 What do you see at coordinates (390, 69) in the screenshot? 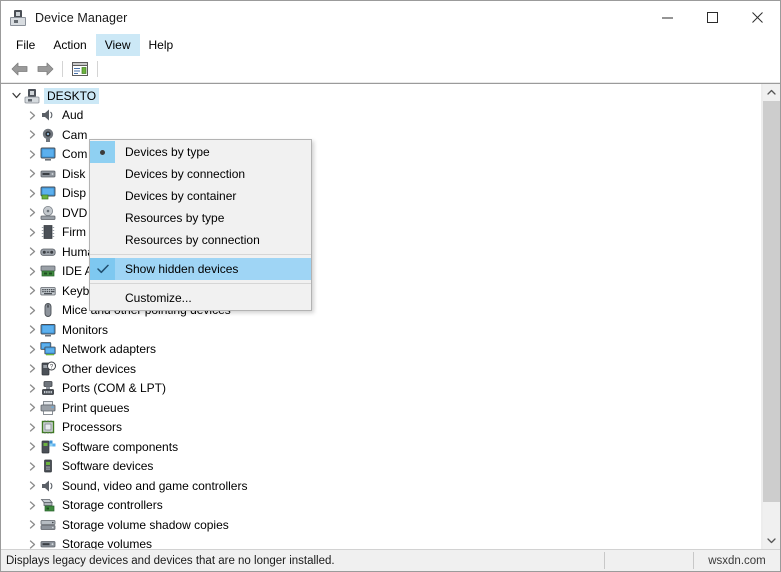
I see `toolbar` at bounding box center [390, 69].